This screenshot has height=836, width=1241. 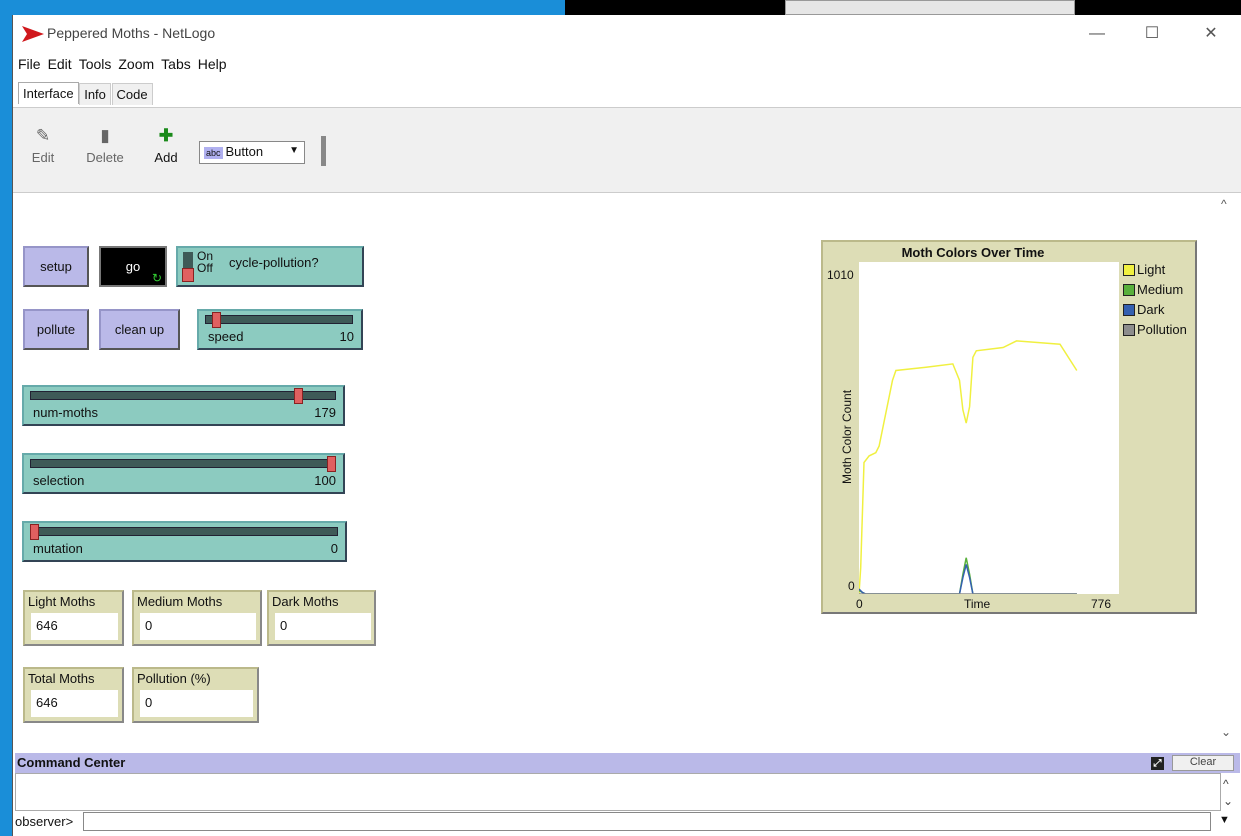 I want to click on slider-value: 100, so click(x=325, y=480).